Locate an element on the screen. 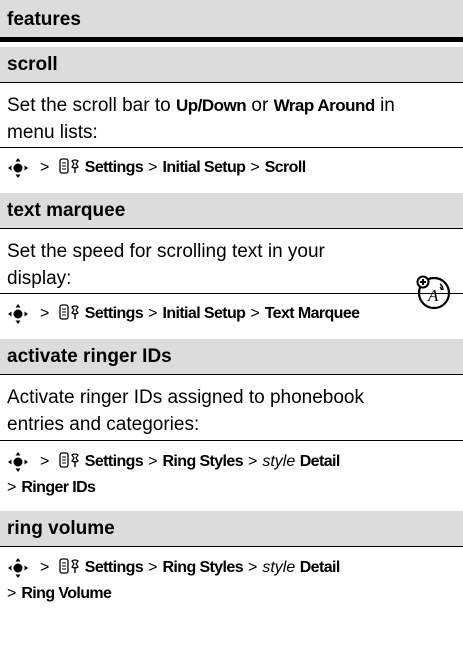 This screenshot has width=463, height=650. section-header-text-marquee: text marquee is located at coordinates (231, 210).